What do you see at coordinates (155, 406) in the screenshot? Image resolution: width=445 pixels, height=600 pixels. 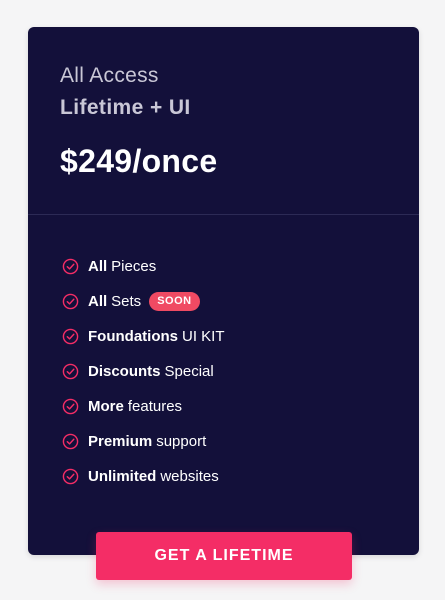 I see `feature-text: features` at bounding box center [155, 406].